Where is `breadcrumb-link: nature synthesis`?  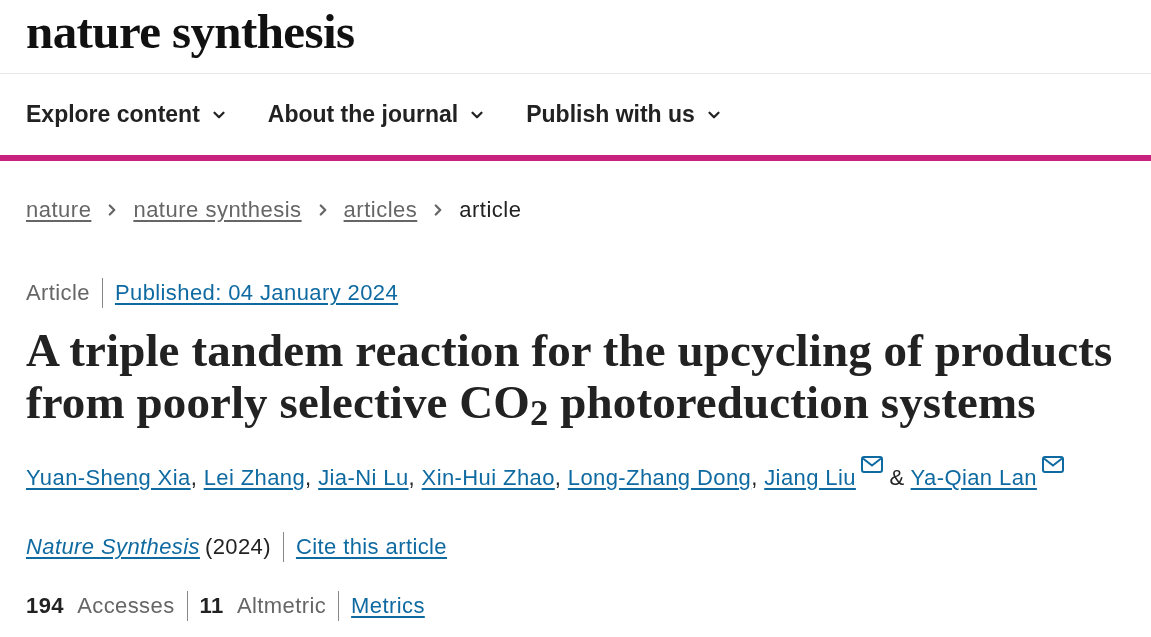 breadcrumb-link: nature synthesis is located at coordinates (217, 210).